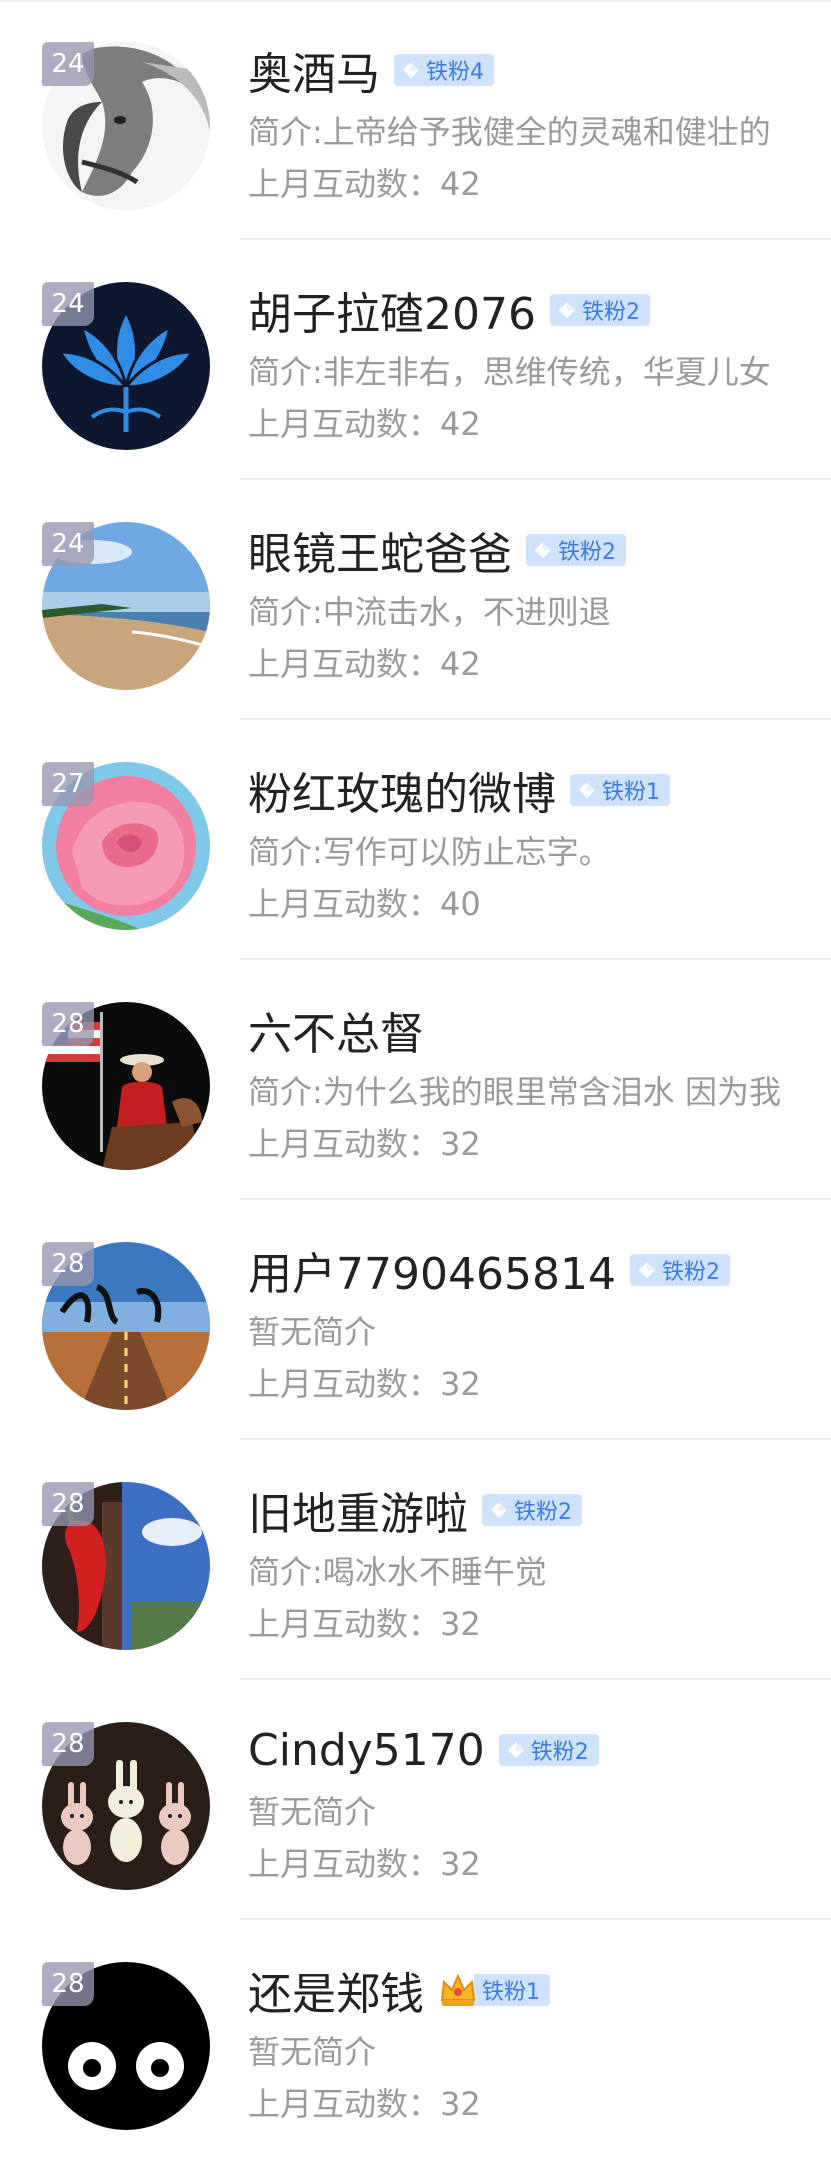  What do you see at coordinates (336, 1030) in the screenshot?
I see `user-name: 六不总督` at bounding box center [336, 1030].